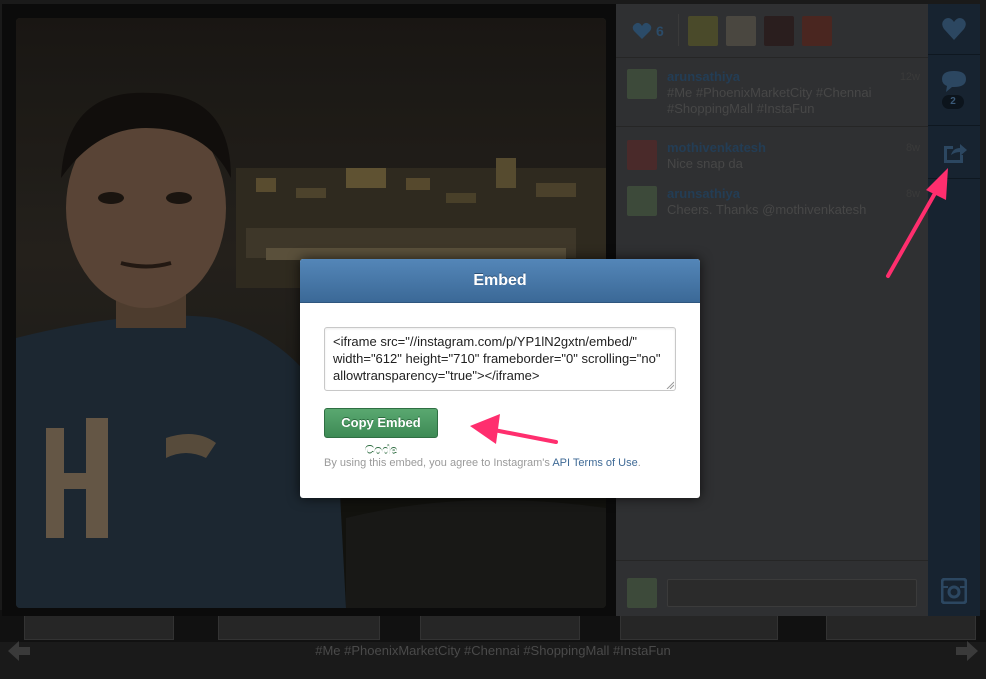 The height and width of the screenshot is (679, 986). What do you see at coordinates (954, 81) in the screenshot?
I see `comment-icon` at bounding box center [954, 81].